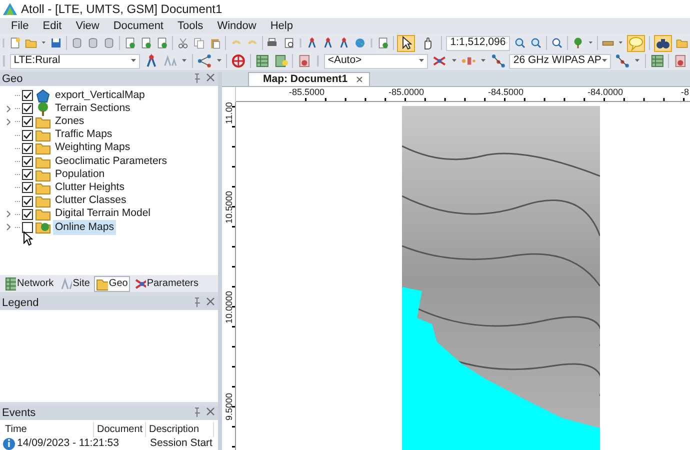 The height and width of the screenshot is (450, 690). What do you see at coordinates (307, 92) in the screenshot?
I see `ruler-label: -85.5000` at bounding box center [307, 92].